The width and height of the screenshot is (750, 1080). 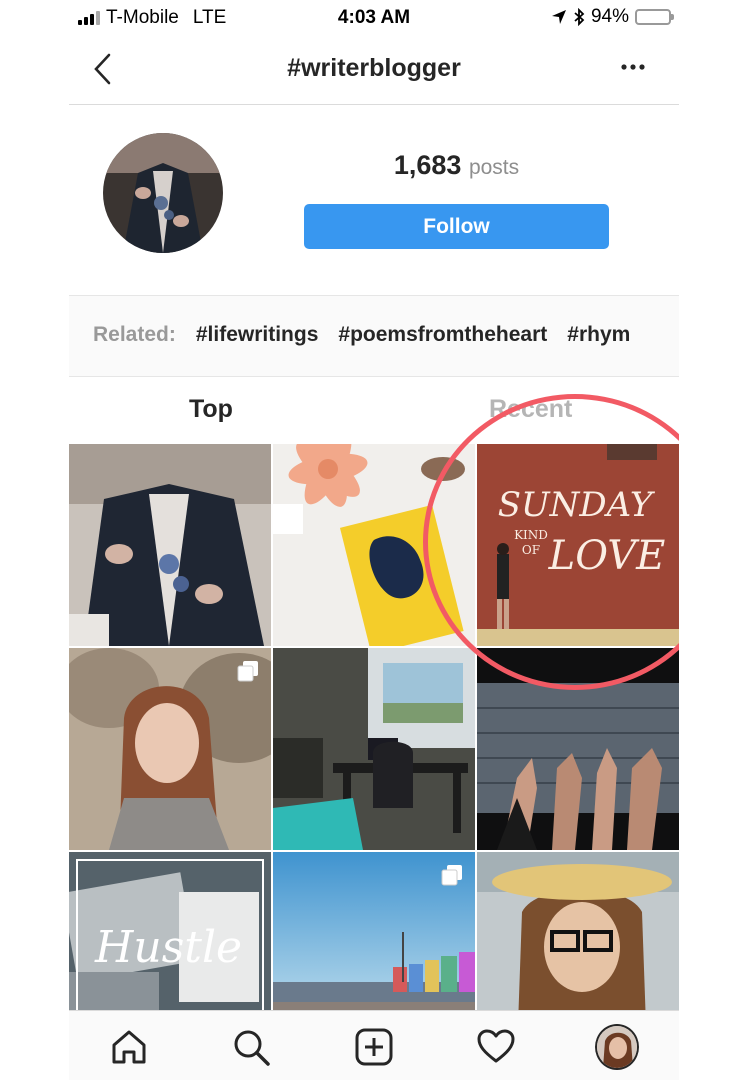 I want to click on post-caption-hustle: Hustle, so click(x=169, y=947).